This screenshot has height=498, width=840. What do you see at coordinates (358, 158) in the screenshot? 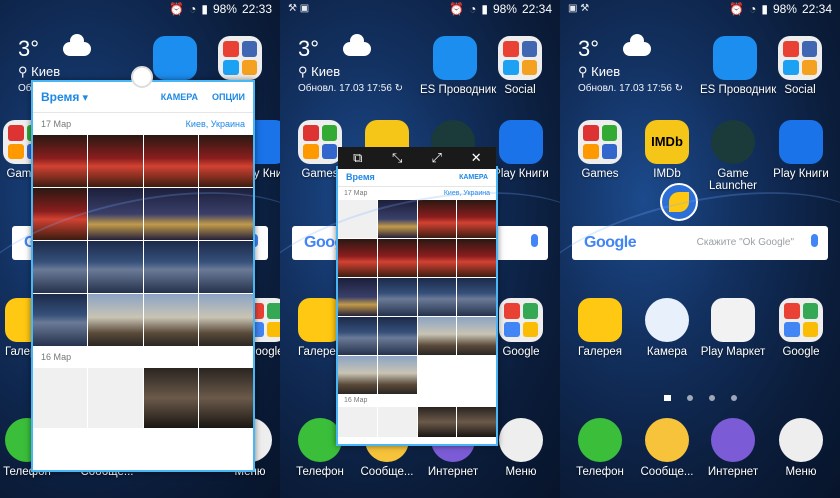
I see `pop-out-icon: ⧉` at bounding box center [358, 158].